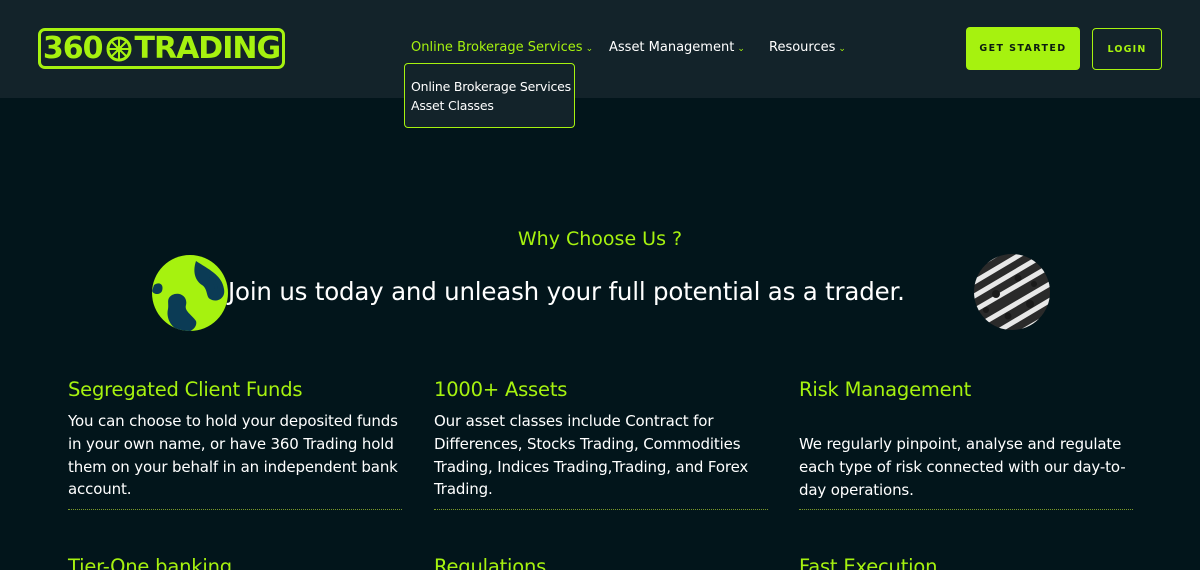  I want to click on crowd-photo, so click(1012, 292).